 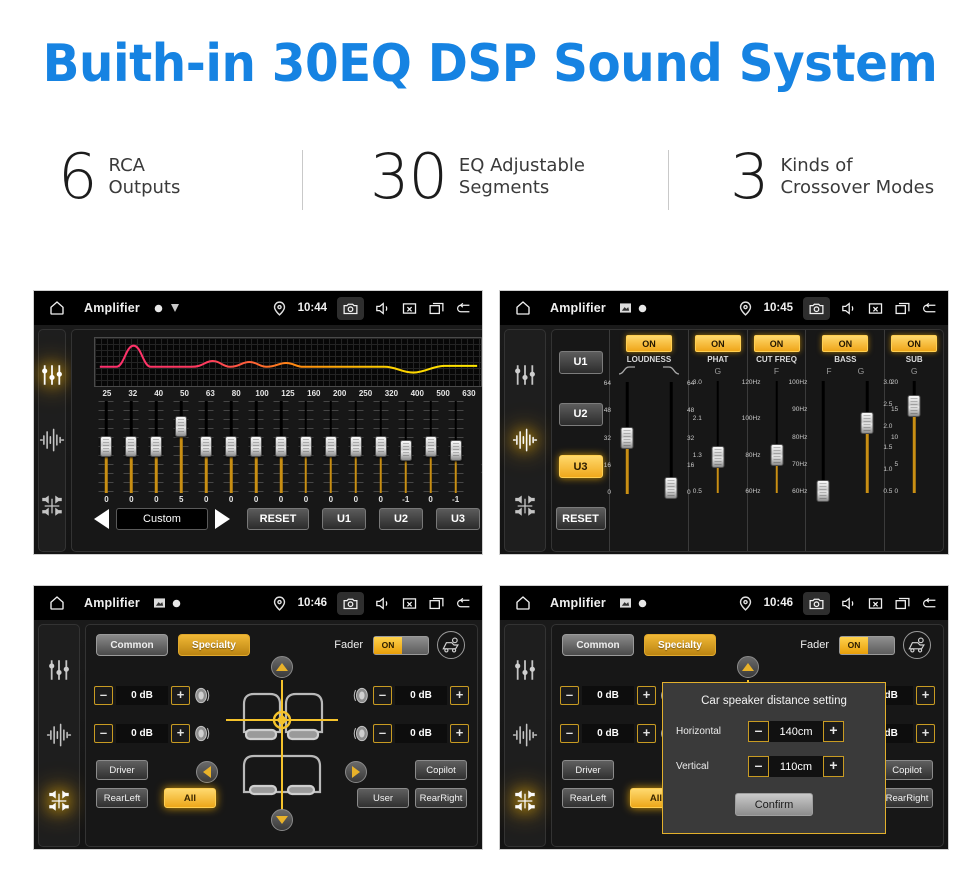 I want to click on amp-slider: 64 48 32 16 0, so click(x=624, y=438).